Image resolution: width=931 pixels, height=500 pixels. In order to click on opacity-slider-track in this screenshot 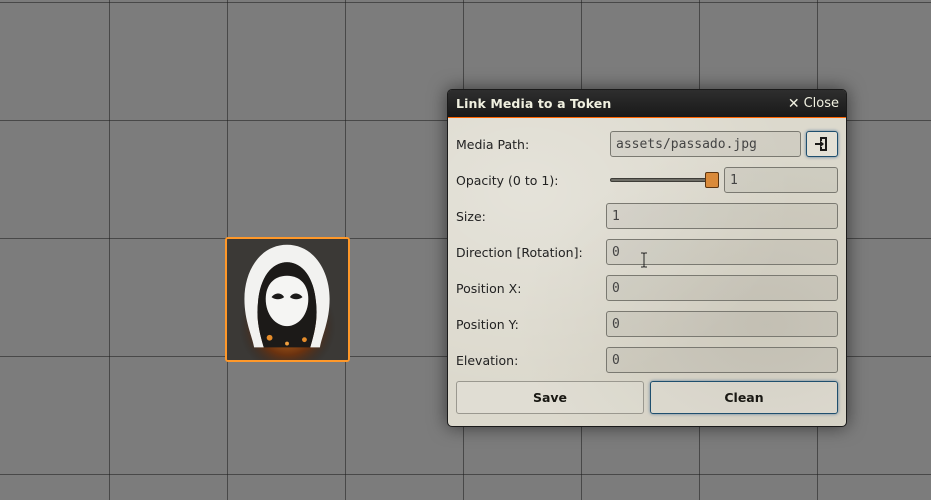, I will do `click(661, 180)`.